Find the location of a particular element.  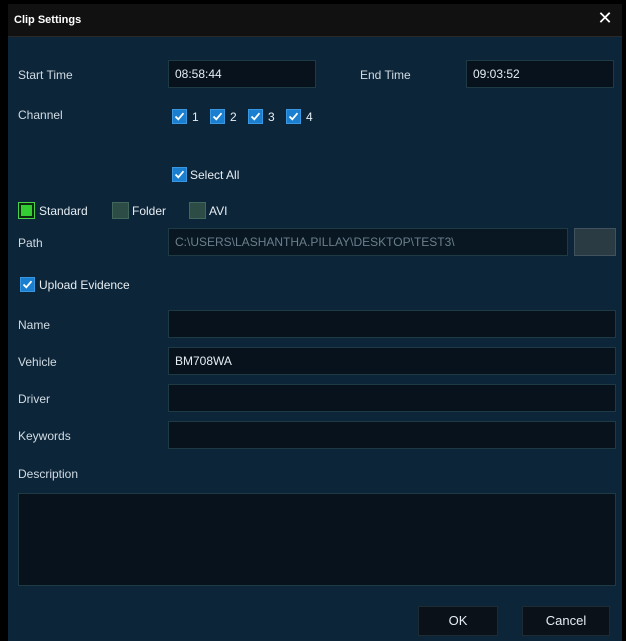

channel-1-checkbox is located at coordinates (179, 116).